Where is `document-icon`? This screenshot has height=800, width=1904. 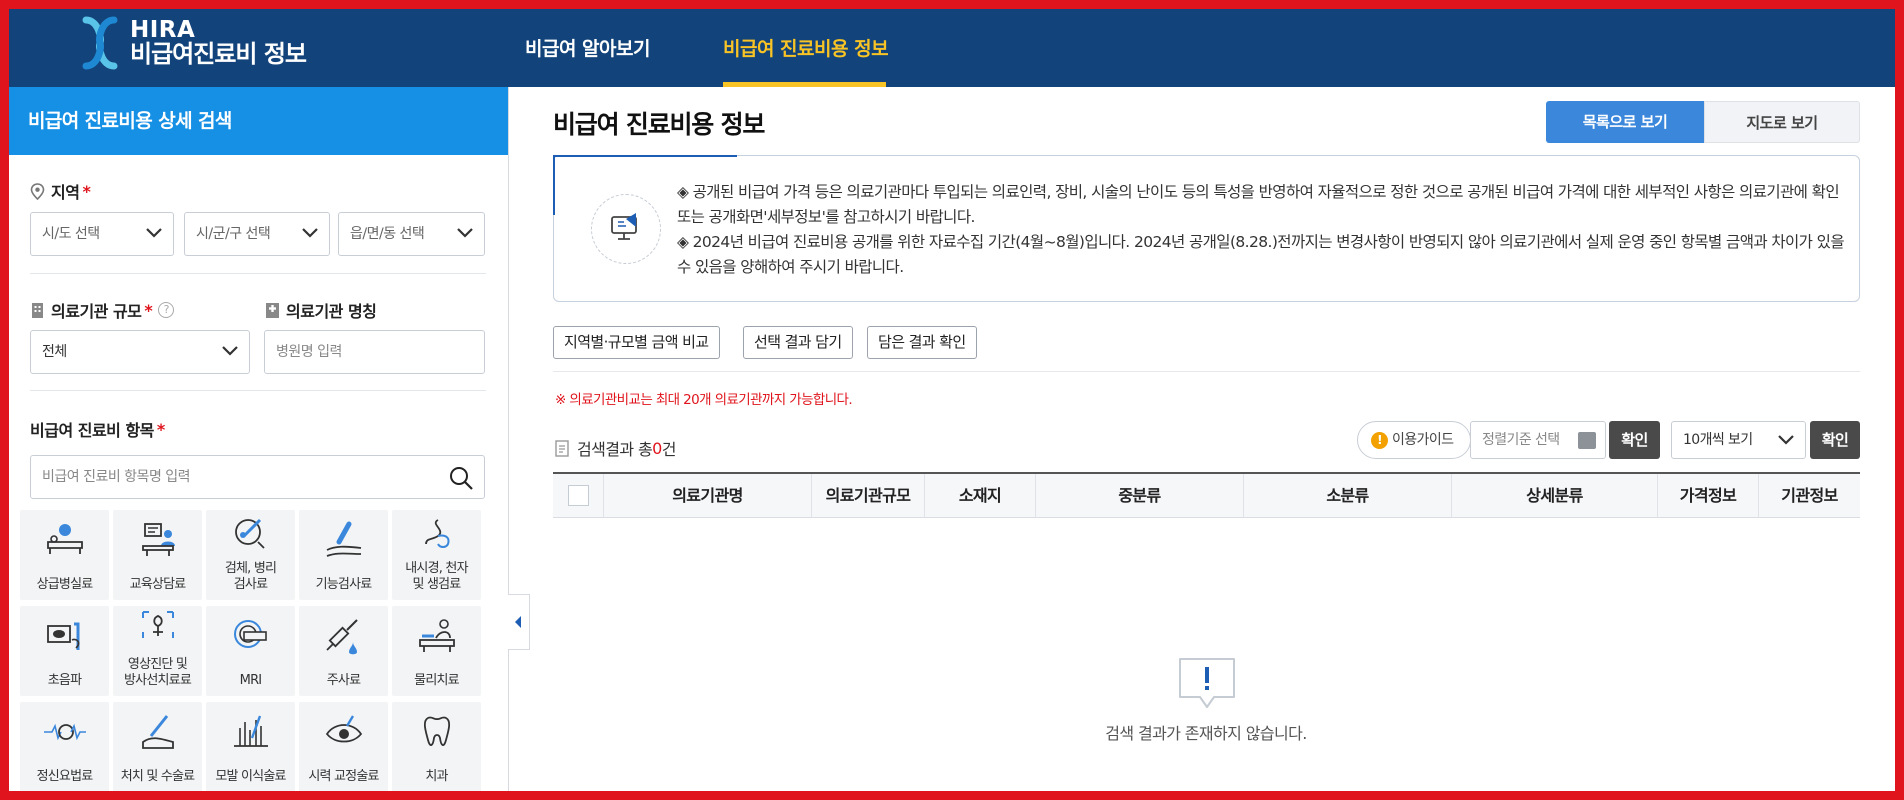
document-icon is located at coordinates (562, 448).